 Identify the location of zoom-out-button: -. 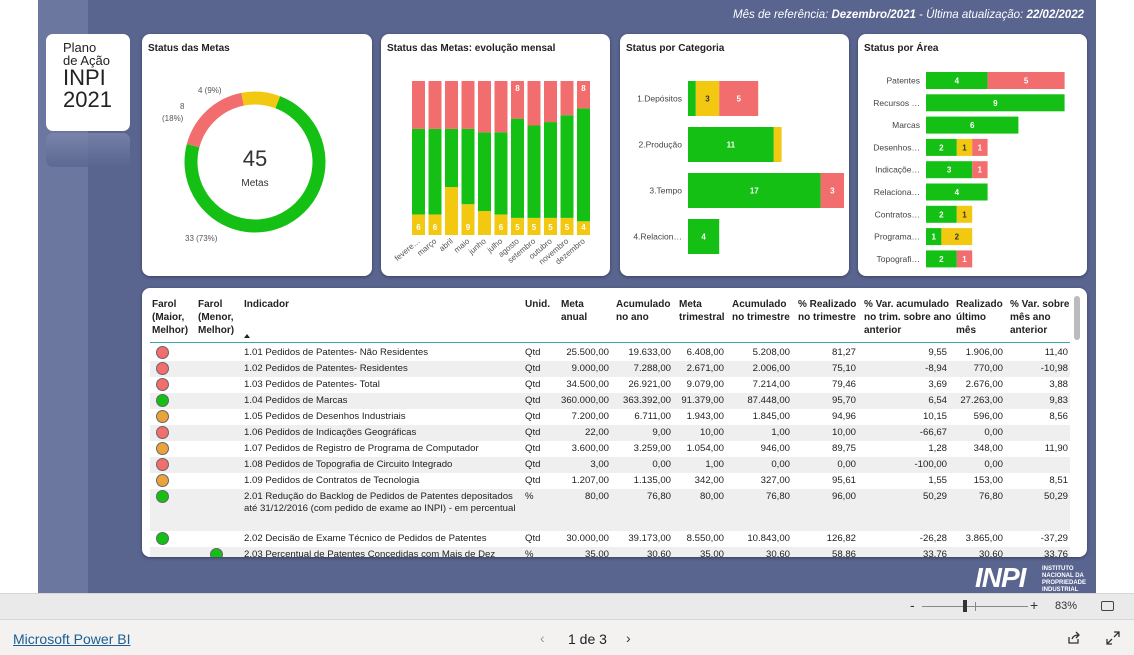
(912, 605).